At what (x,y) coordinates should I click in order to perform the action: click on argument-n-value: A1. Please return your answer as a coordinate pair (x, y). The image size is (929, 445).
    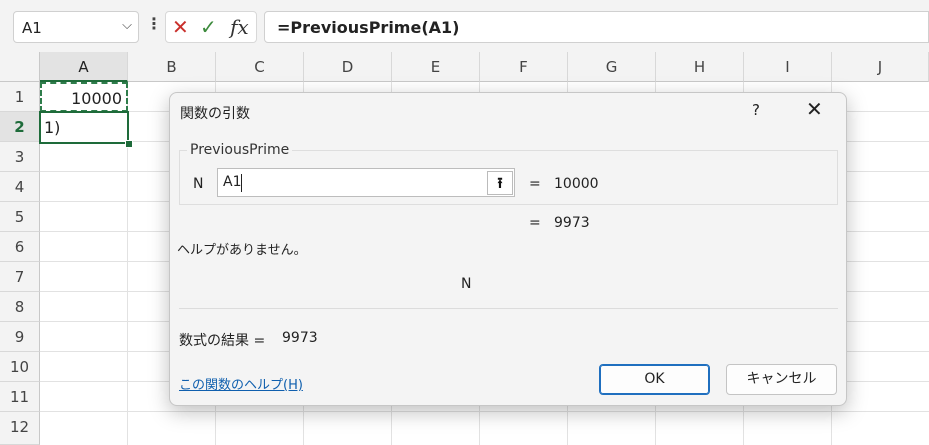
    Looking at the image, I should click on (232, 182).